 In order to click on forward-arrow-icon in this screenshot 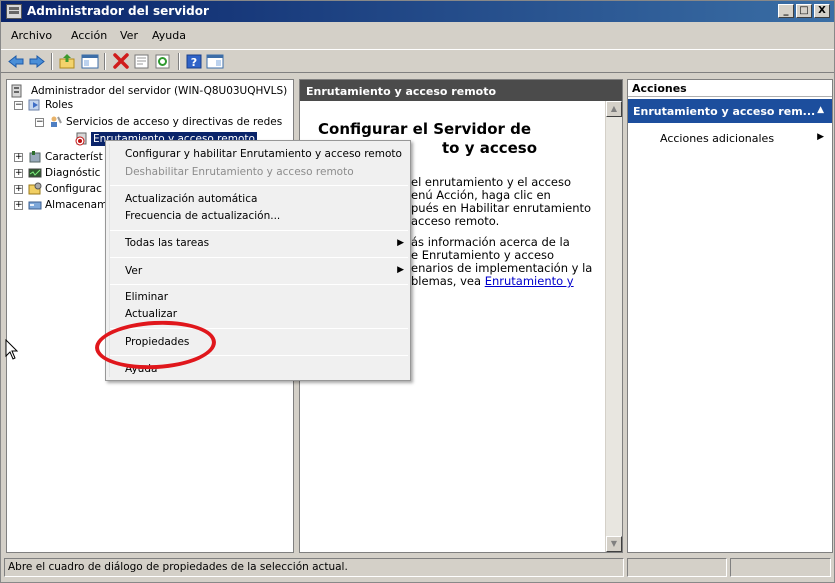, I will do `click(37, 61)`.